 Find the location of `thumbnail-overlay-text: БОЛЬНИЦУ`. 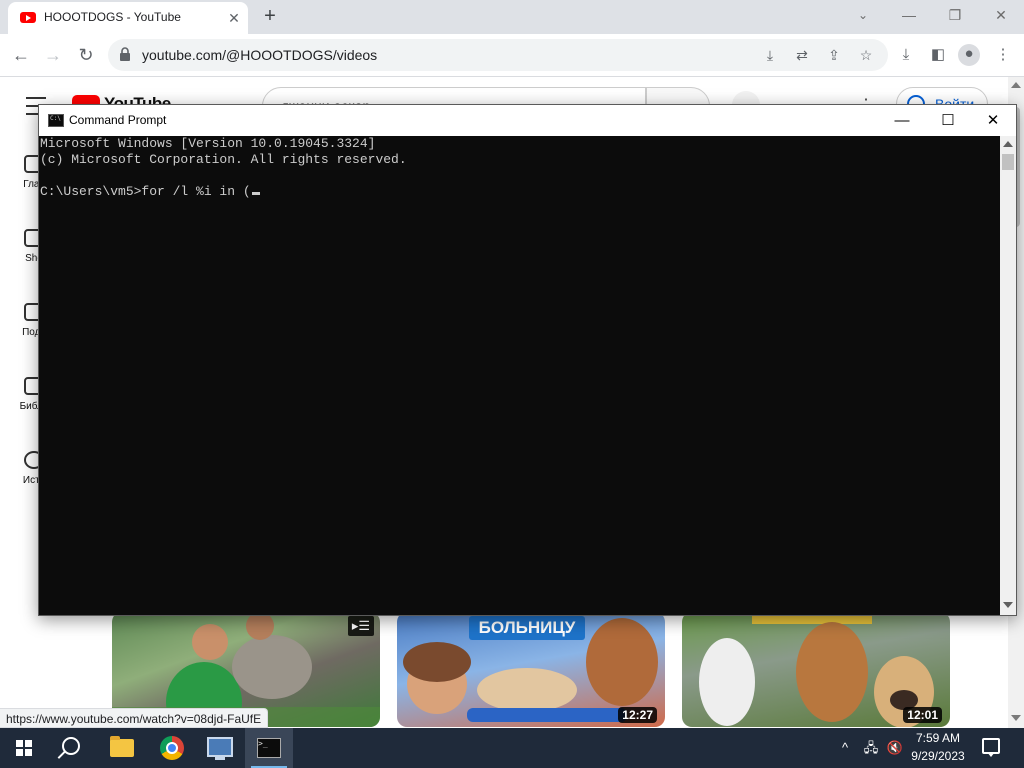

thumbnail-overlay-text: БОЛЬНИЦУ is located at coordinates (527, 628).